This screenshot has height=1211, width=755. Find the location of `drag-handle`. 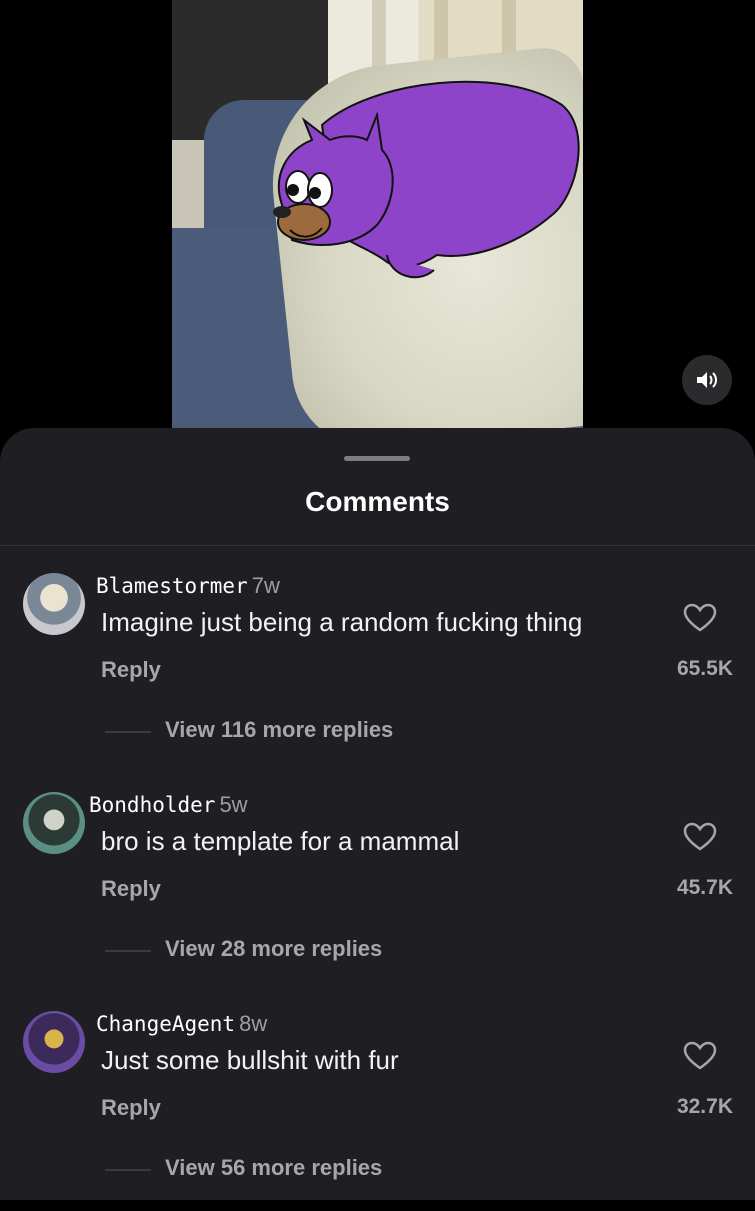

drag-handle is located at coordinates (377, 458).